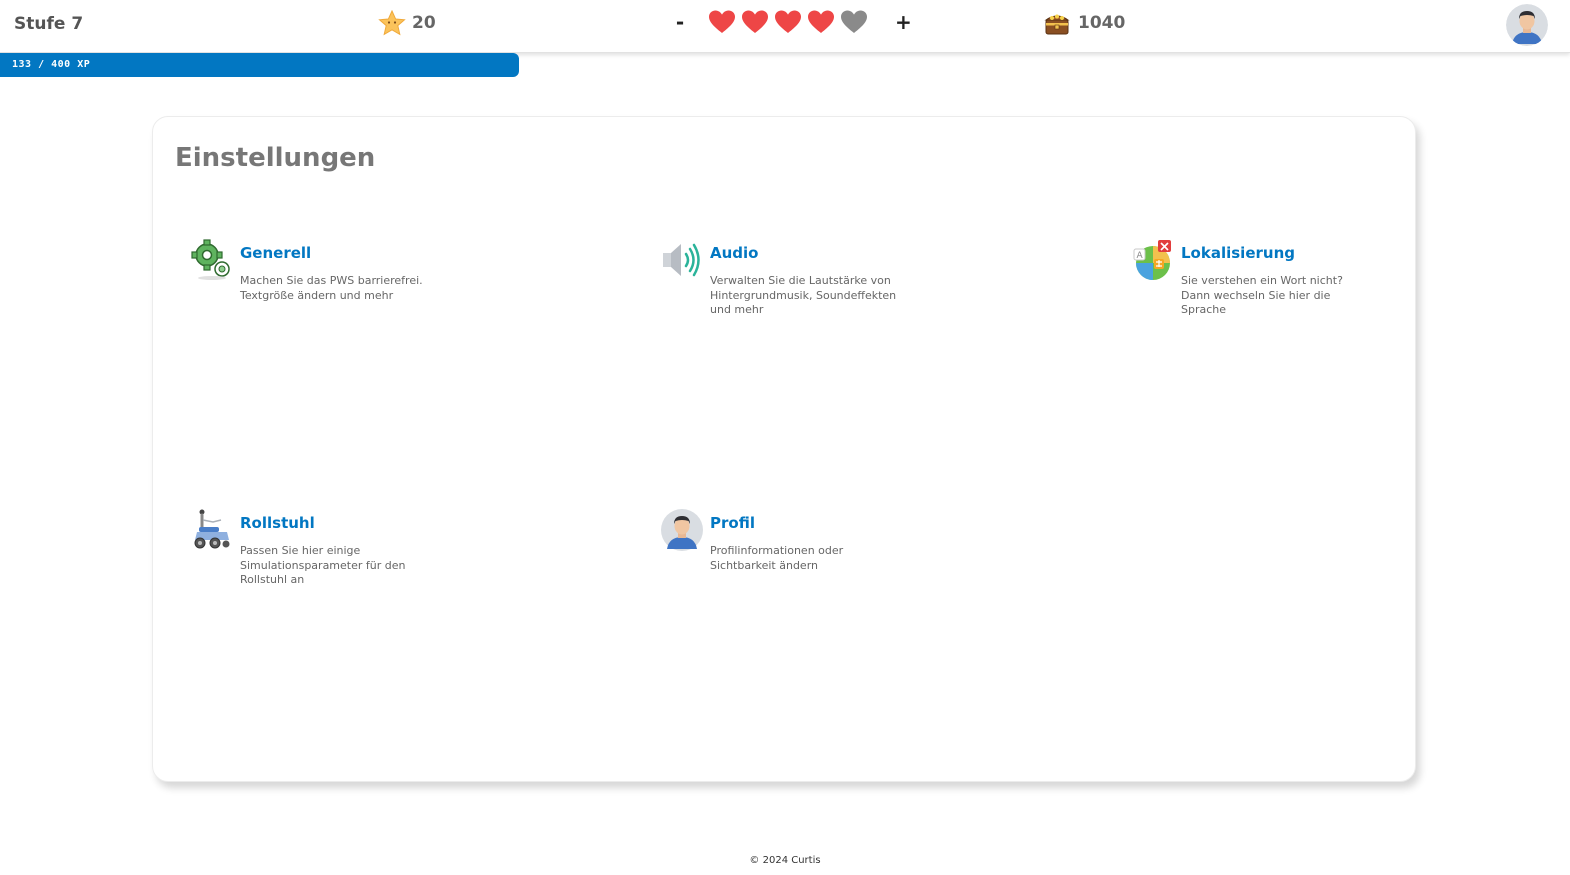 The height and width of the screenshot is (875, 1570). Describe the element at coordinates (276, 253) in the screenshot. I see `settings-tile-title: Generell` at that location.